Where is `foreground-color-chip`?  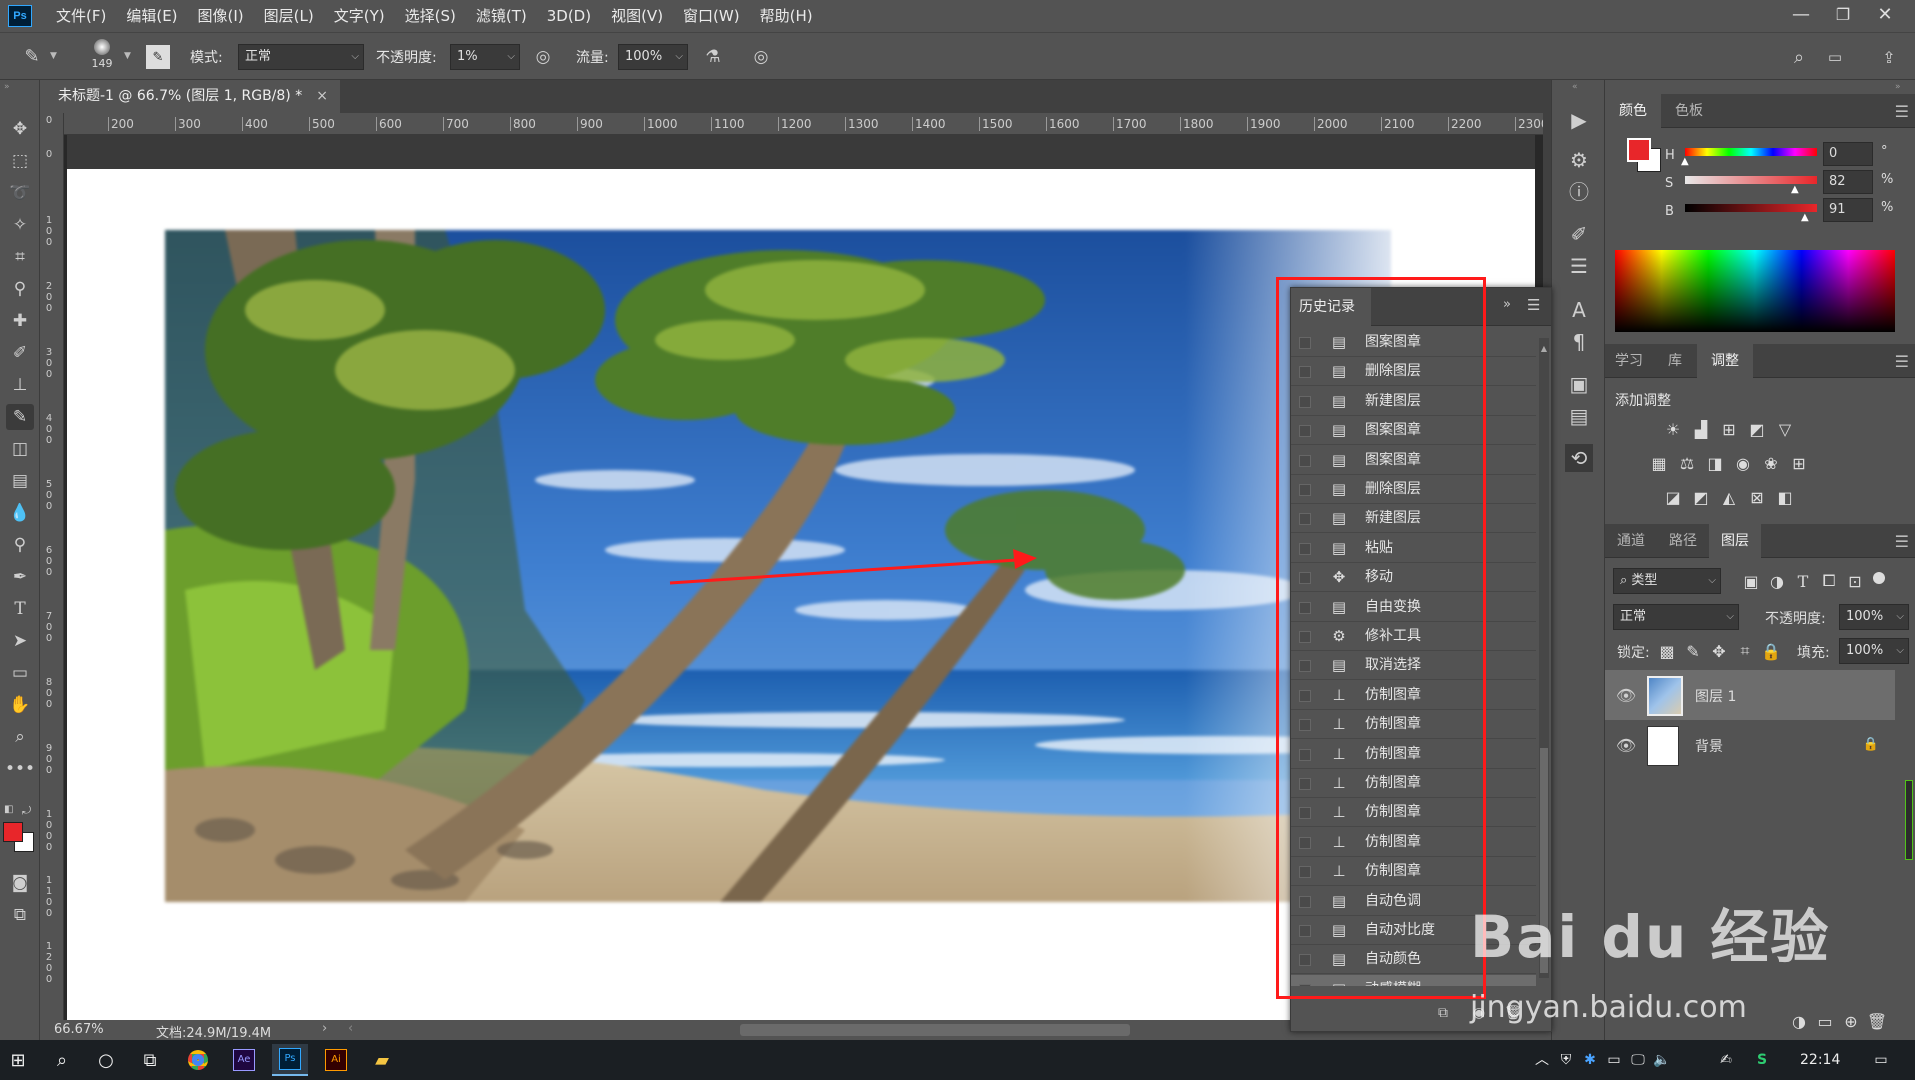 foreground-color-chip is located at coordinates (1639, 150).